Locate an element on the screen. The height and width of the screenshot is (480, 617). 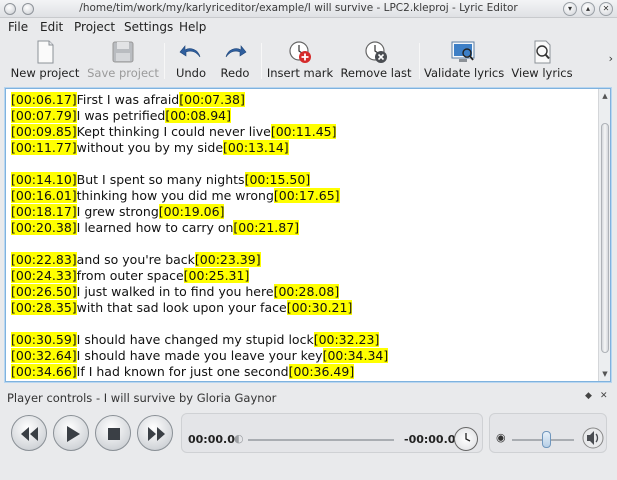
start-timestamp: [00:07.79] is located at coordinates (44, 115).